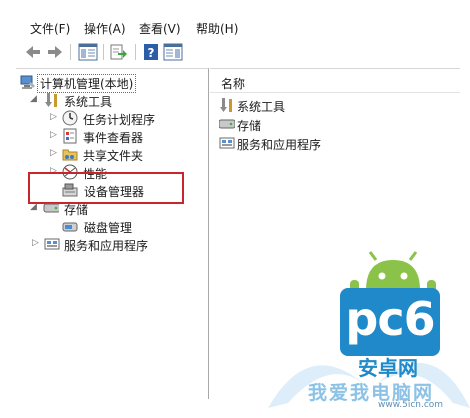  I want to click on list-item-label: 存储, so click(249, 126).